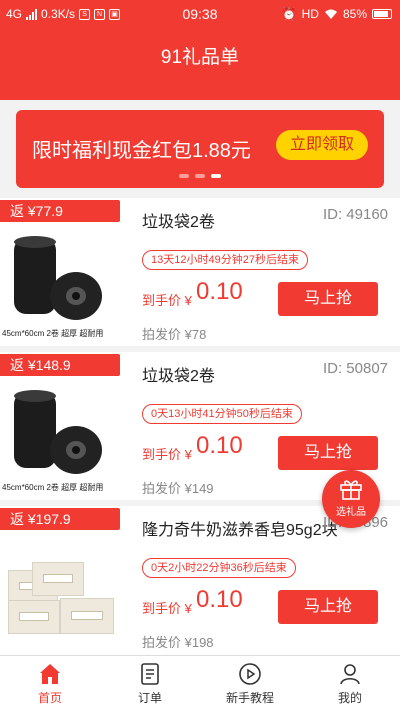  Describe the element at coordinates (351, 490) in the screenshot. I see `gift-icon` at that location.